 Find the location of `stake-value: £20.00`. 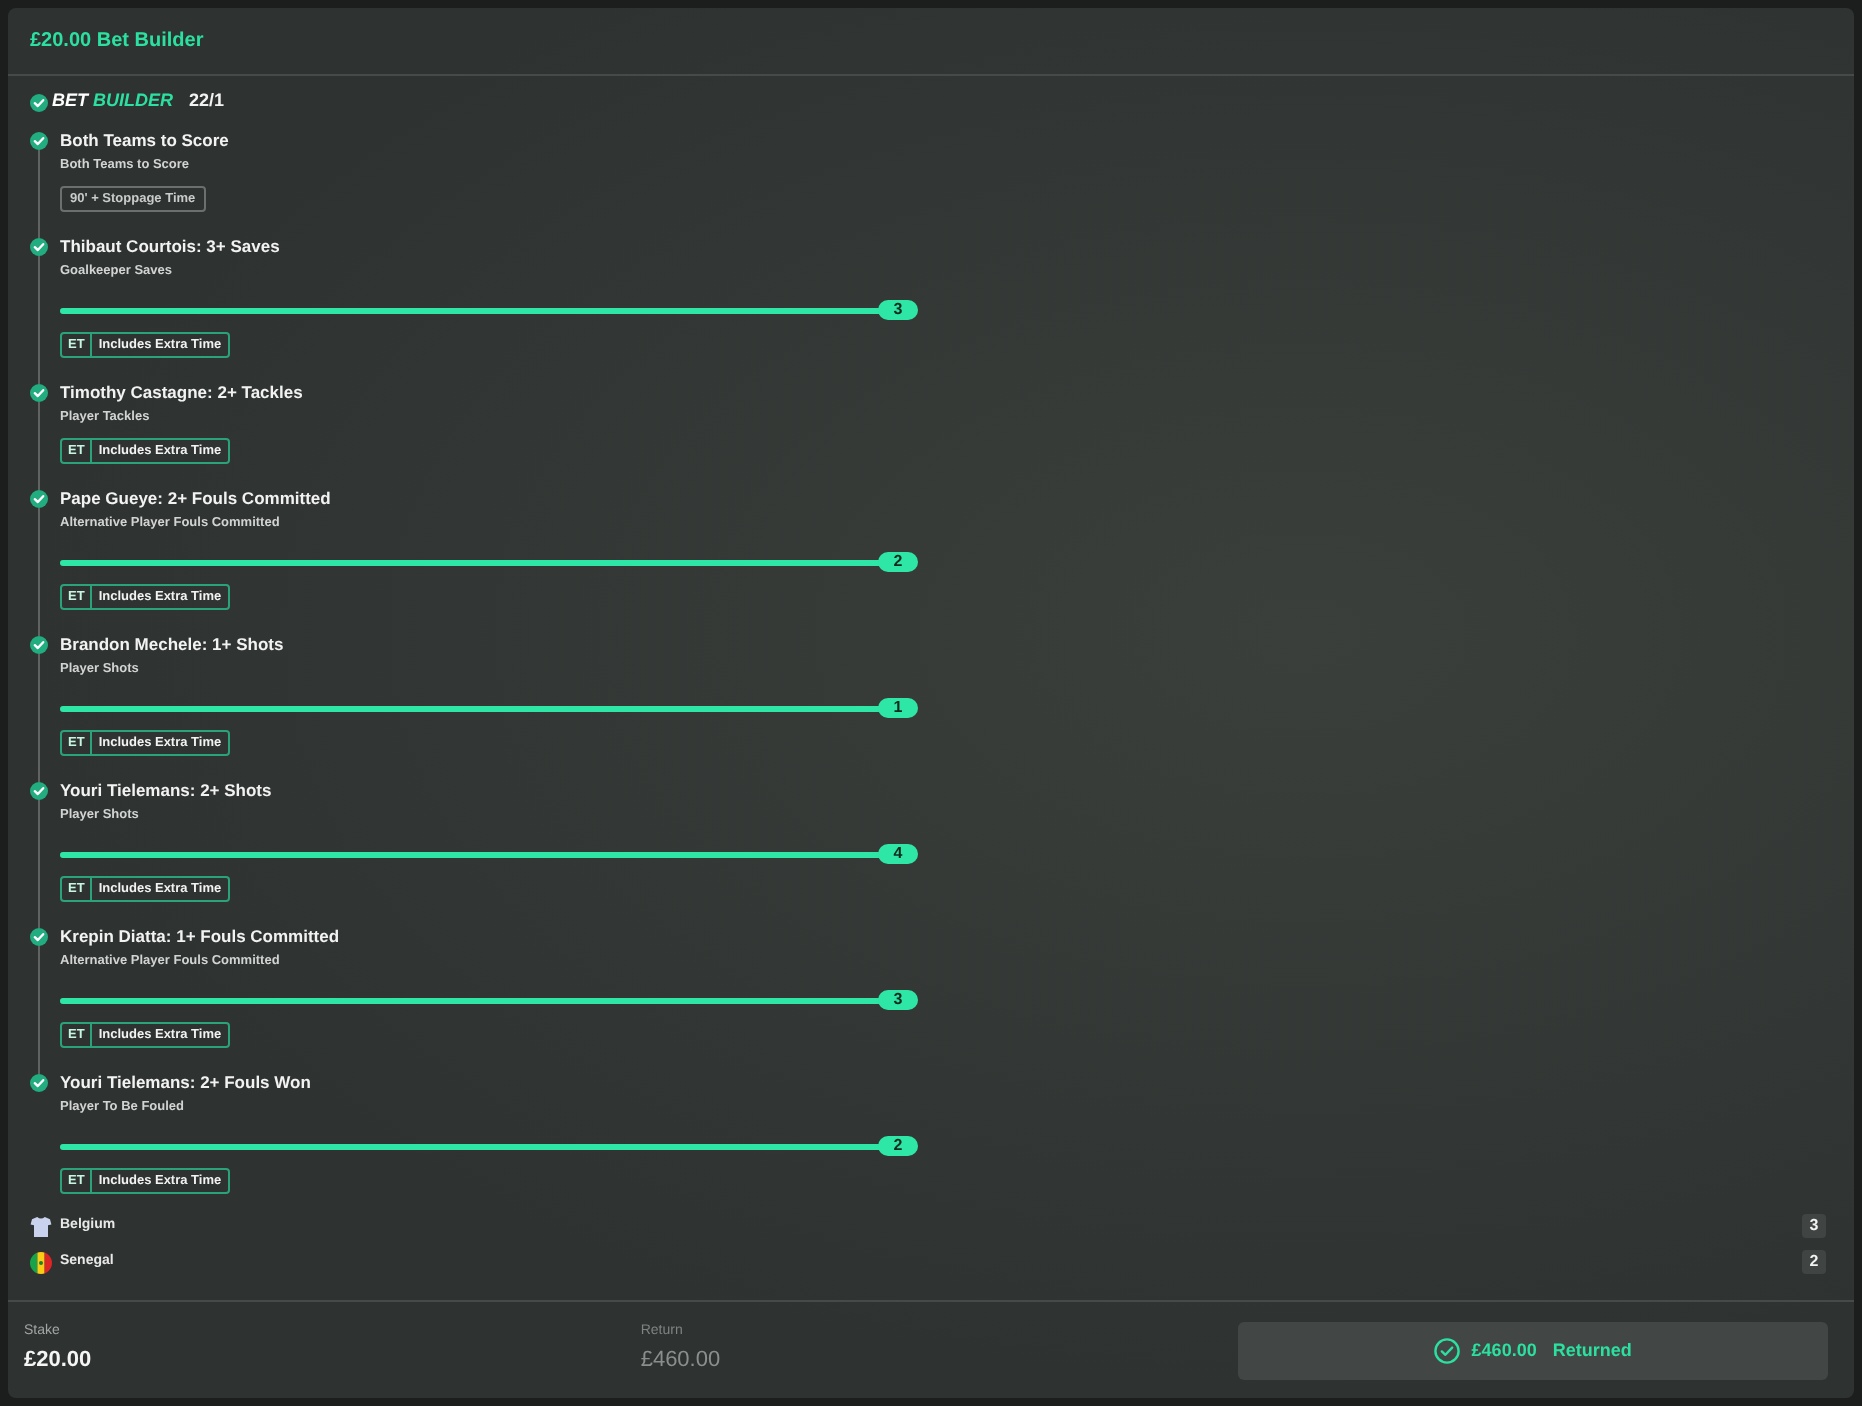

stake-value: £20.00 is located at coordinates (58, 1360).